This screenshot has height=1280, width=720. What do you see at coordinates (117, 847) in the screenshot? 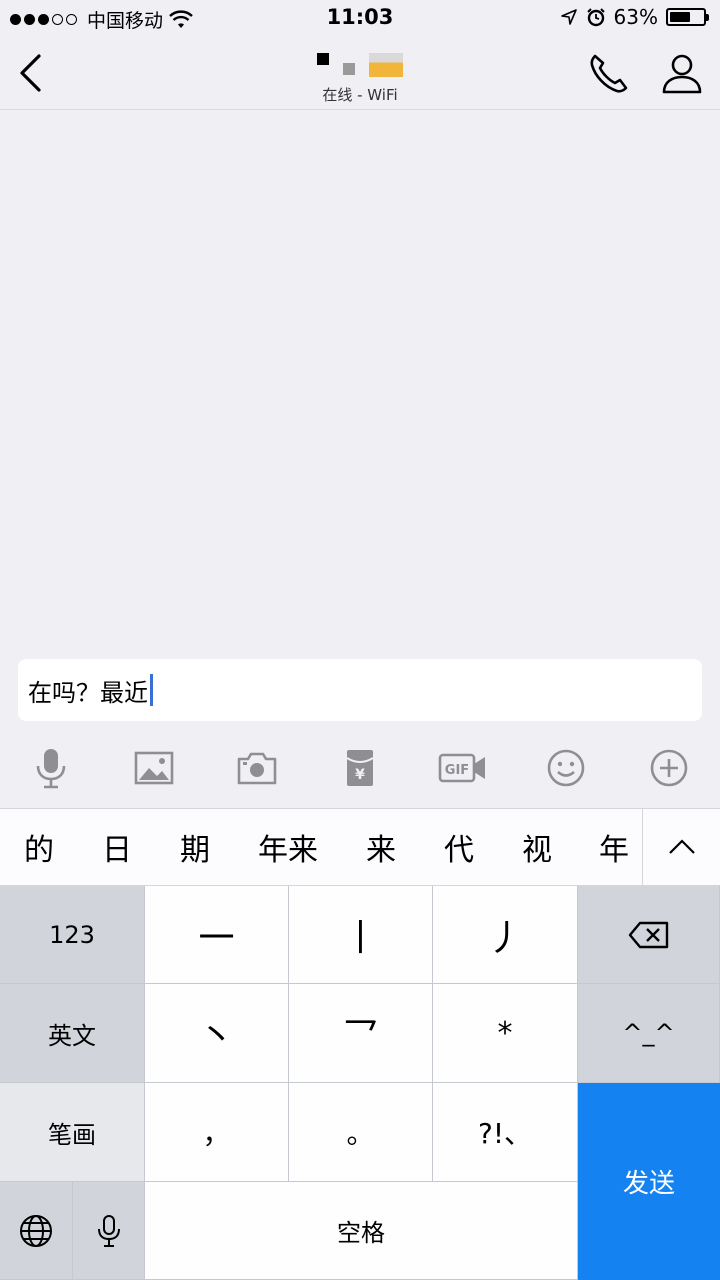
I see `candidate-item: 日` at bounding box center [117, 847].